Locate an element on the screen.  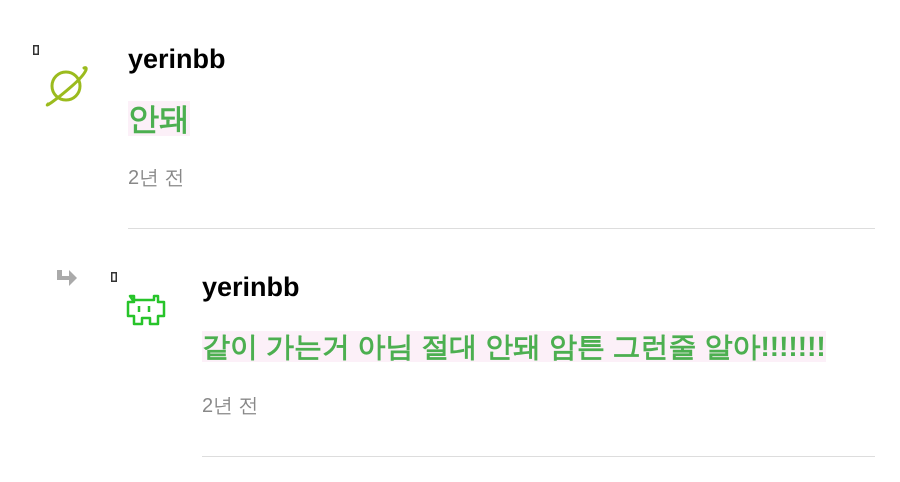
comment-text: 같이 가는거 아님 절대 안돼 암튼 그런줄 알아!!!!!!! is located at coordinates (514, 346).